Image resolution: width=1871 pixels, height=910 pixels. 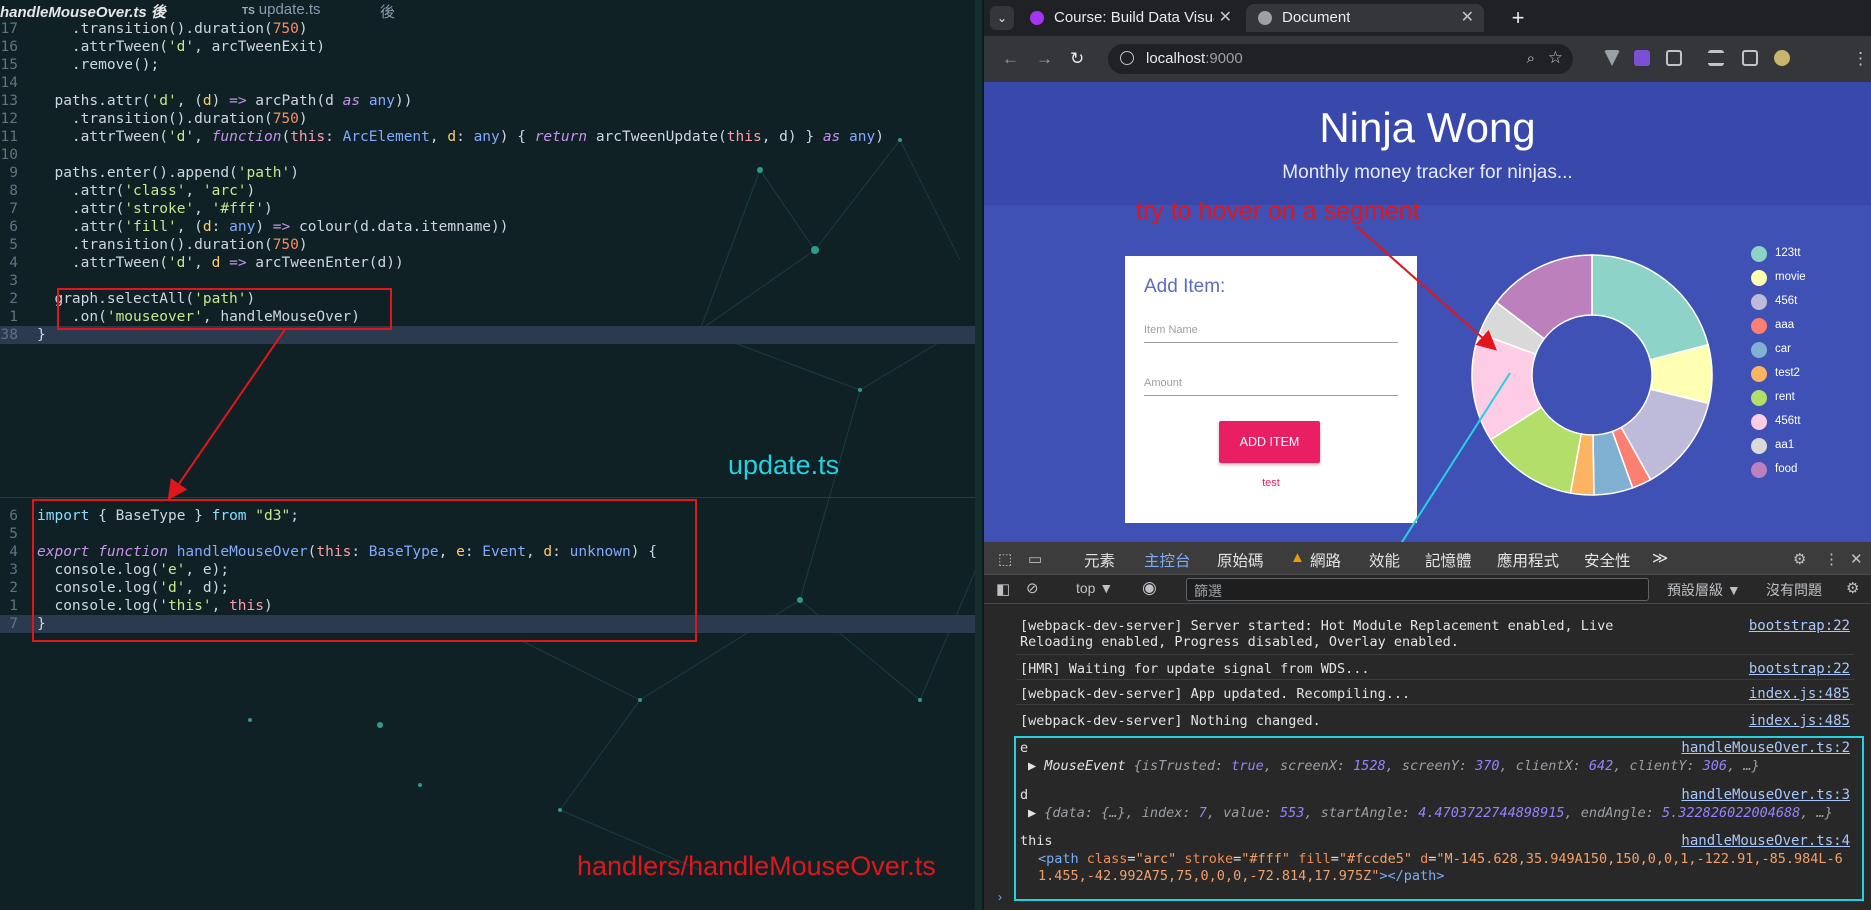 What do you see at coordinates (1765, 795) in the screenshot?
I see `console-source-link: handleMouseOver.ts:3` at bounding box center [1765, 795].